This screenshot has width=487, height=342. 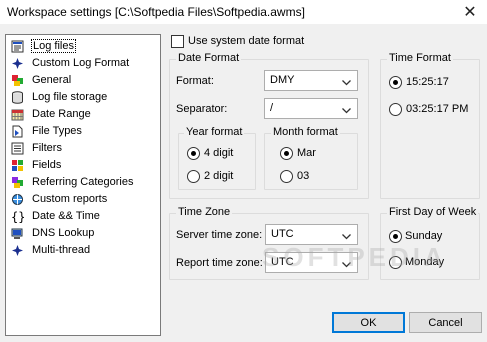 What do you see at coordinates (470, 12) in the screenshot?
I see `close-icon: ✕` at bounding box center [470, 12].